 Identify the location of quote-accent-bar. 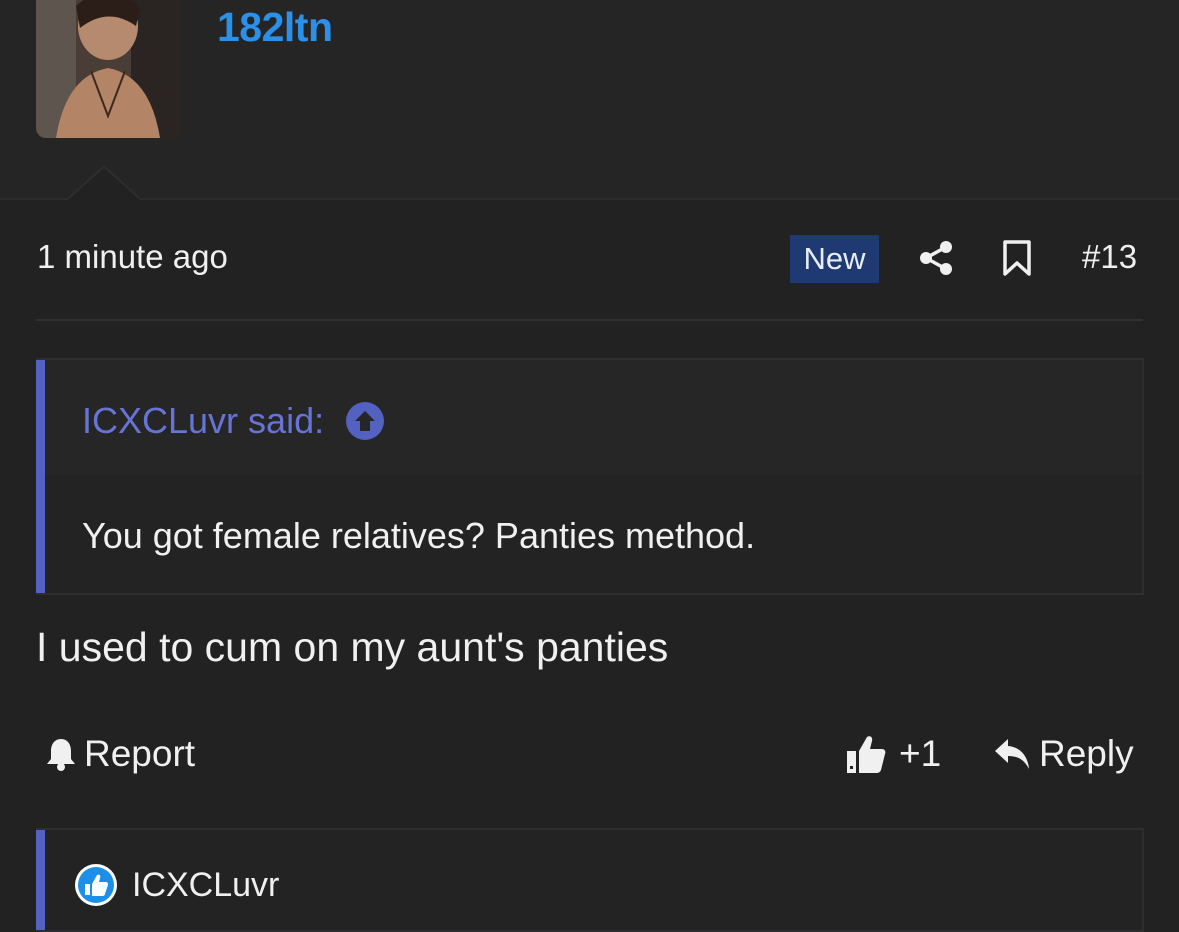
(40, 476).